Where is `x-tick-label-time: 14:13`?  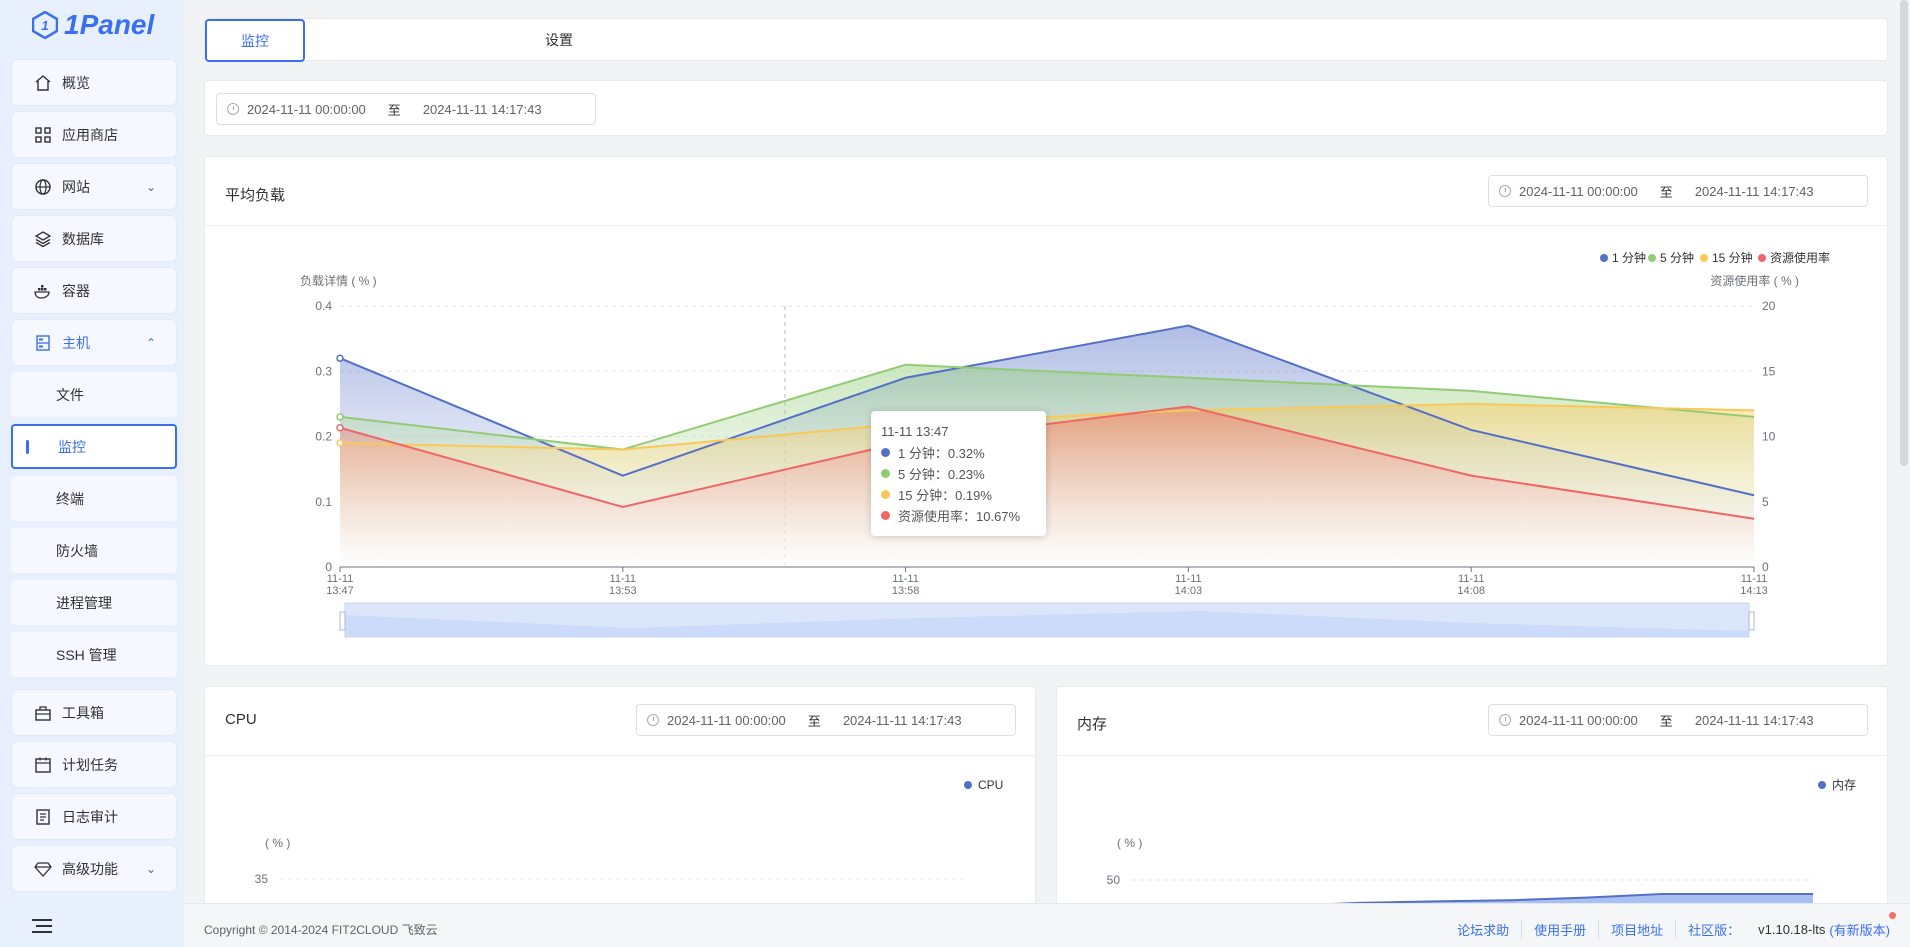
x-tick-label-time: 14:13 is located at coordinates (1754, 591).